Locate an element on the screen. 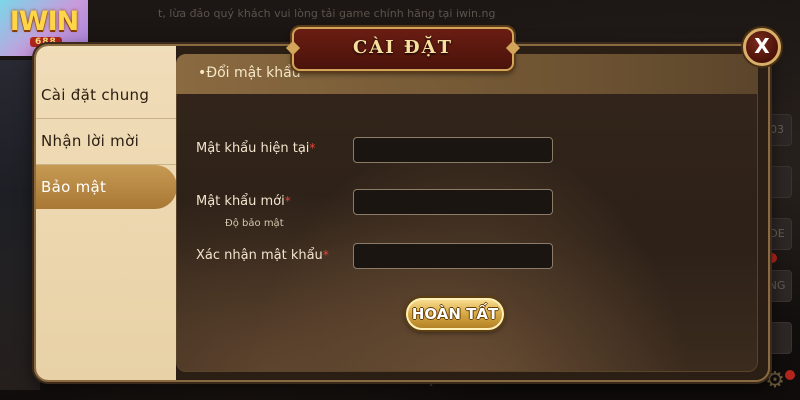 The image size is (800, 400). confirm-password-label-text: Xác nhận mật khẩu is located at coordinates (259, 255).